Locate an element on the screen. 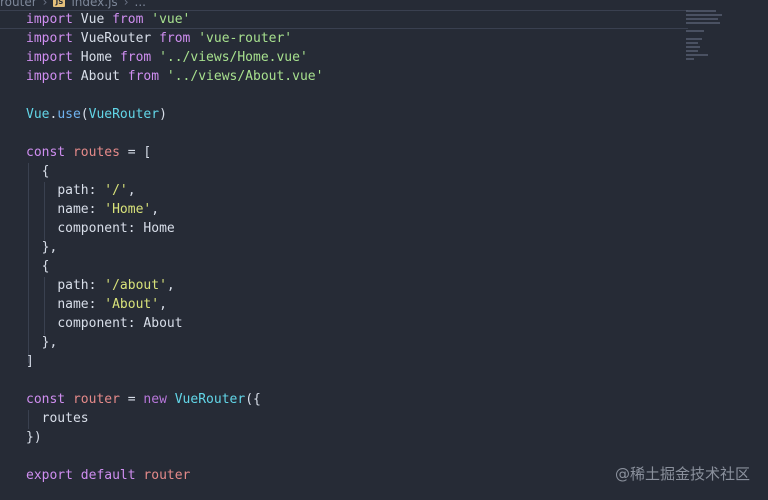 This screenshot has width=768, height=500. code-line-15: path: '/about', is located at coordinates (116, 285).